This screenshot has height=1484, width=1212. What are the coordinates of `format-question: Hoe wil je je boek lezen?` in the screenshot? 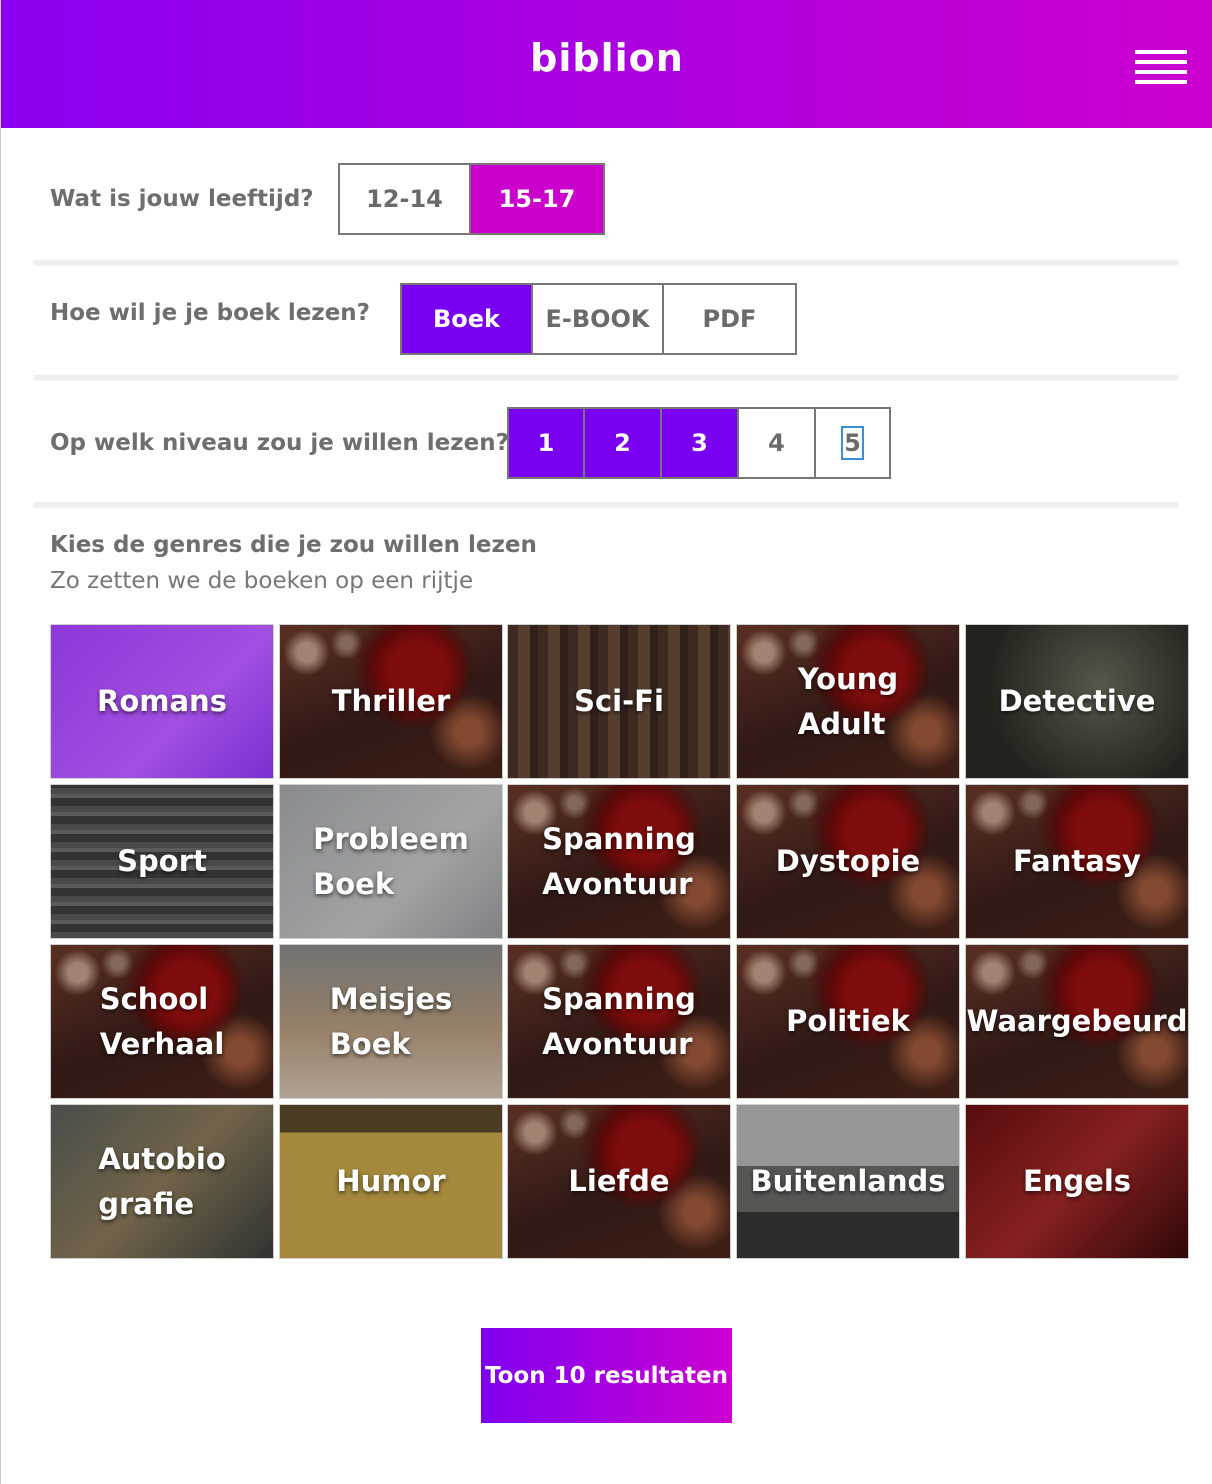 It's located at (210, 313).